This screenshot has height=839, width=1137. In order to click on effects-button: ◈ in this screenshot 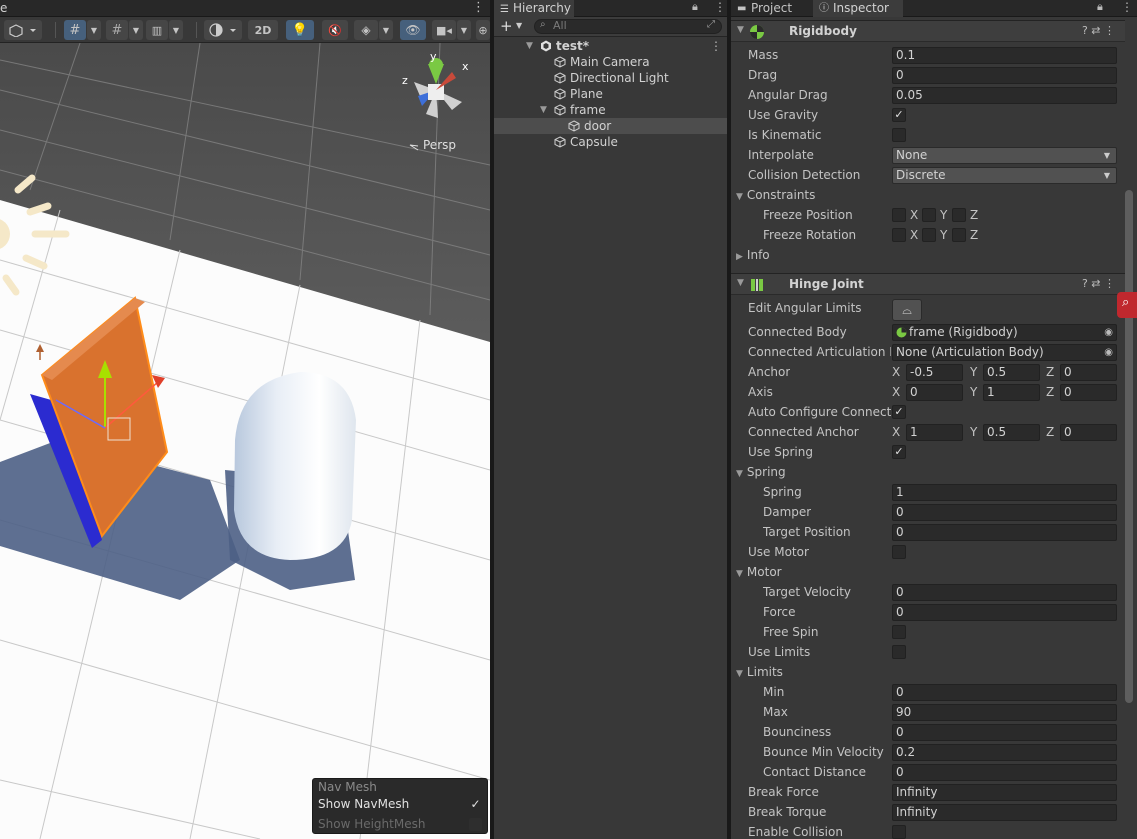, I will do `click(366, 30)`.